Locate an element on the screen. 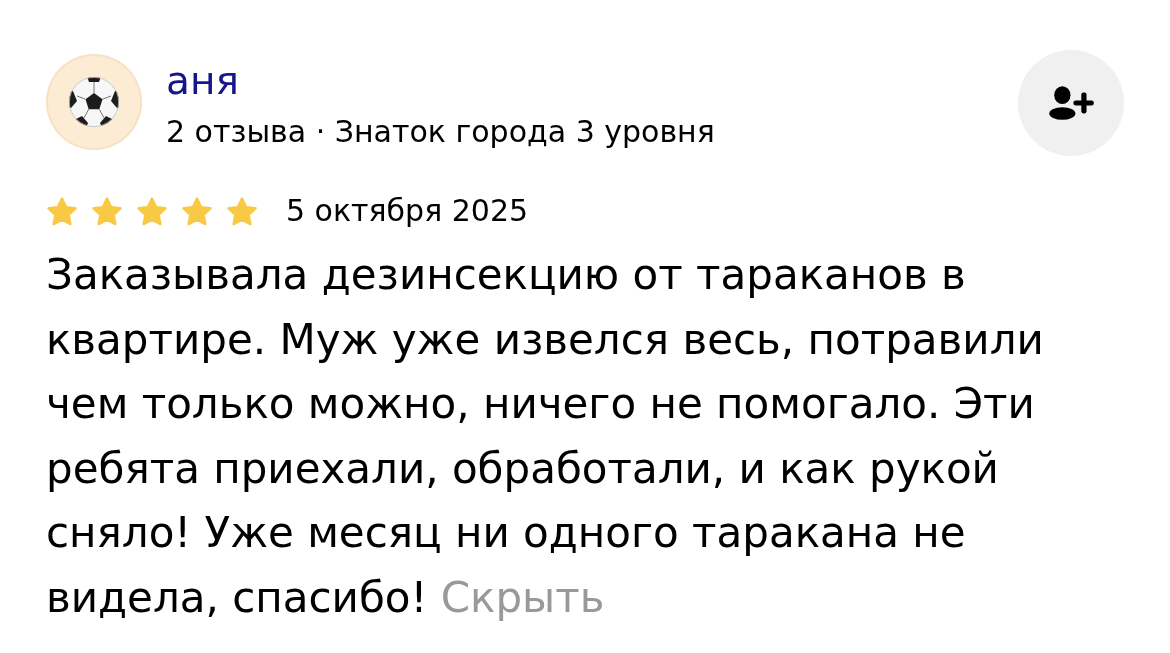 The width and height of the screenshot is (1170, 653). author-name: аня is located at coordinates (202, 81).